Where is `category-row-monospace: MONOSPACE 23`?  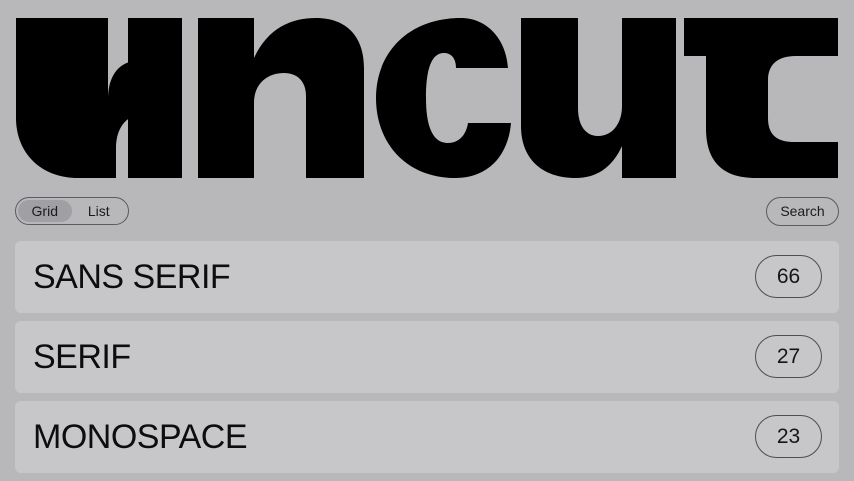 category-row-monospace: MONOSPACE 23 is located at coordinates (427, 437).